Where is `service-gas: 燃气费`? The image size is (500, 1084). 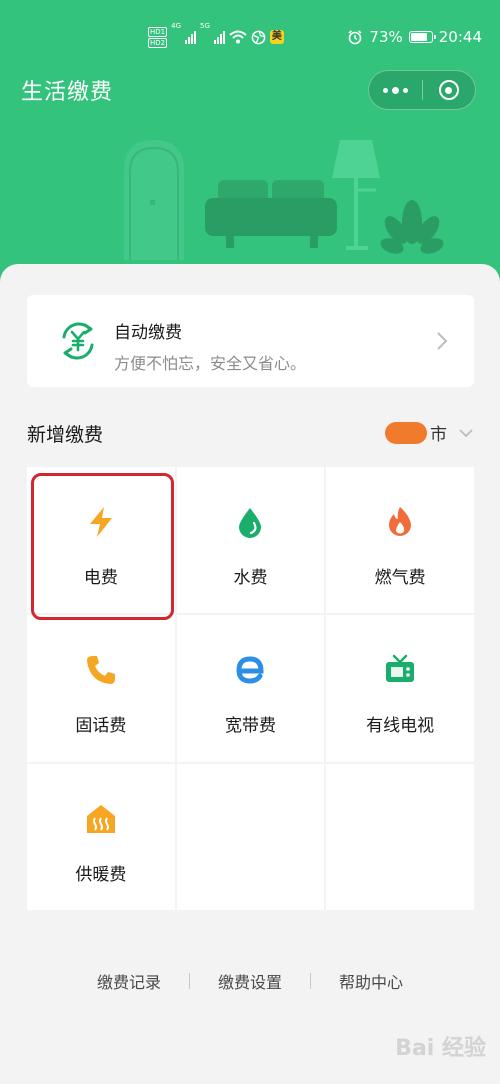
service-gas: 燃气费 is located at coordinates (400, 540).